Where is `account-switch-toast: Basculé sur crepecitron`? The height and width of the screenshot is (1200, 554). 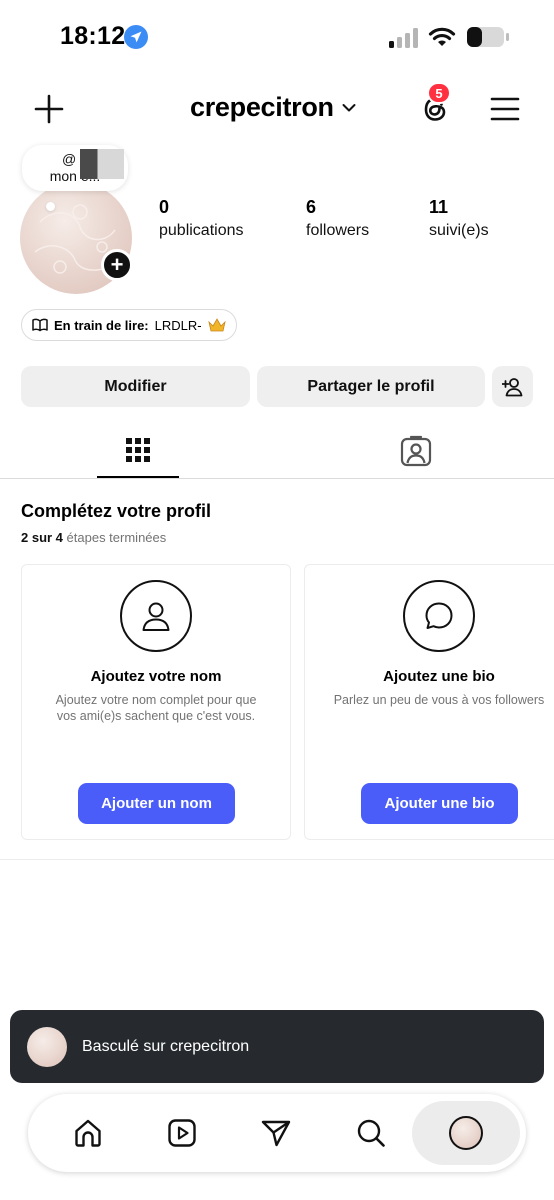 account-switch-toast: Basculé sur crepecitron is located at coordinates (277, 1046).